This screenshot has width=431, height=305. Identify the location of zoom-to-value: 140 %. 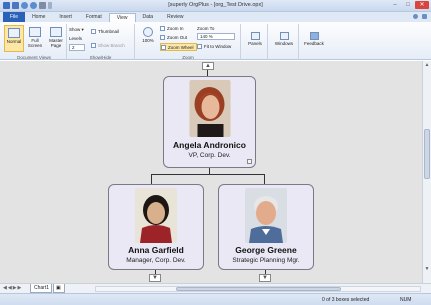
(216, 37).